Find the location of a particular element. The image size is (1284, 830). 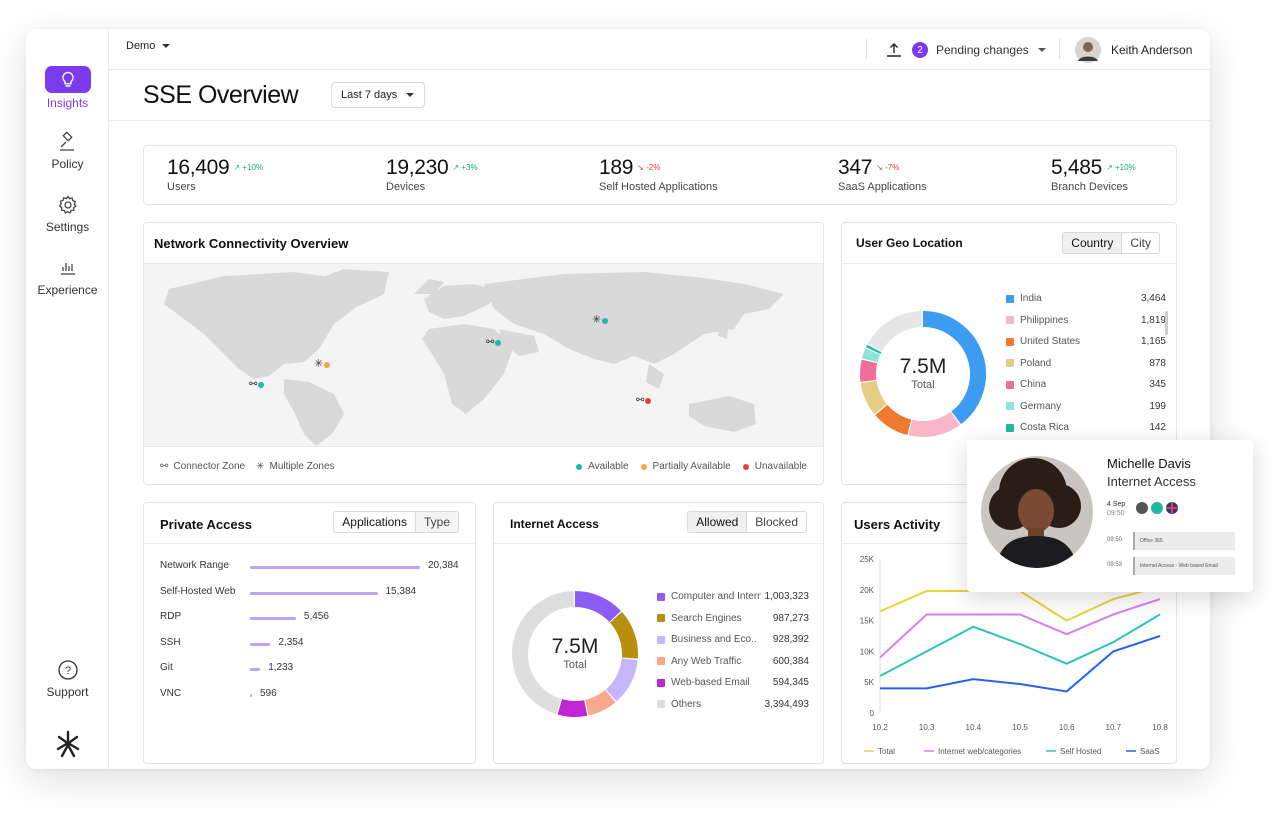

date-range-select: Last 7 days is located at coordinates (378, 95).